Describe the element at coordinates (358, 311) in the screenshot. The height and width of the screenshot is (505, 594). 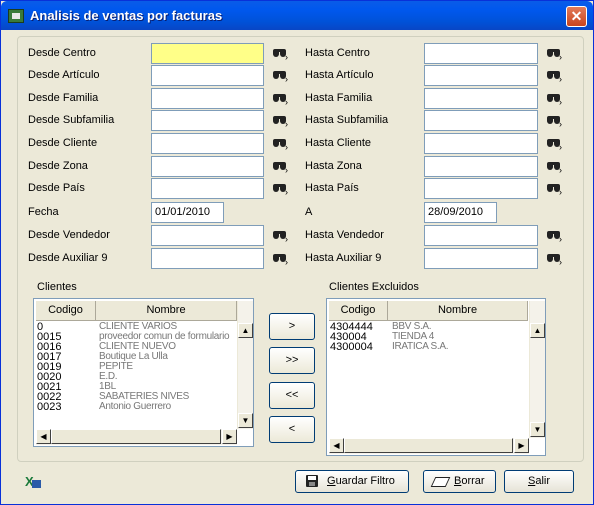
I see `excluidos-col-codigo: Codigo` at that location.